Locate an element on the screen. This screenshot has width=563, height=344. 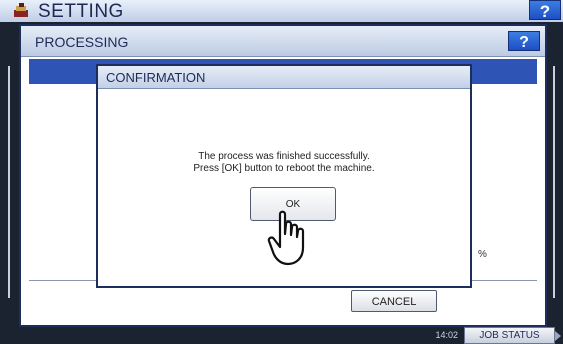
app-header: SETTING is located at coordinates (281, 11).